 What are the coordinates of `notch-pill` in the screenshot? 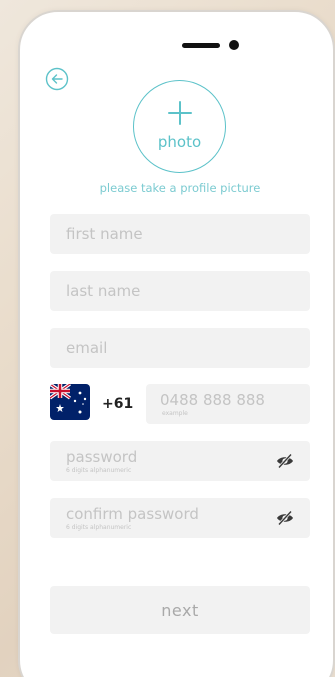 It's located at (201, 45).